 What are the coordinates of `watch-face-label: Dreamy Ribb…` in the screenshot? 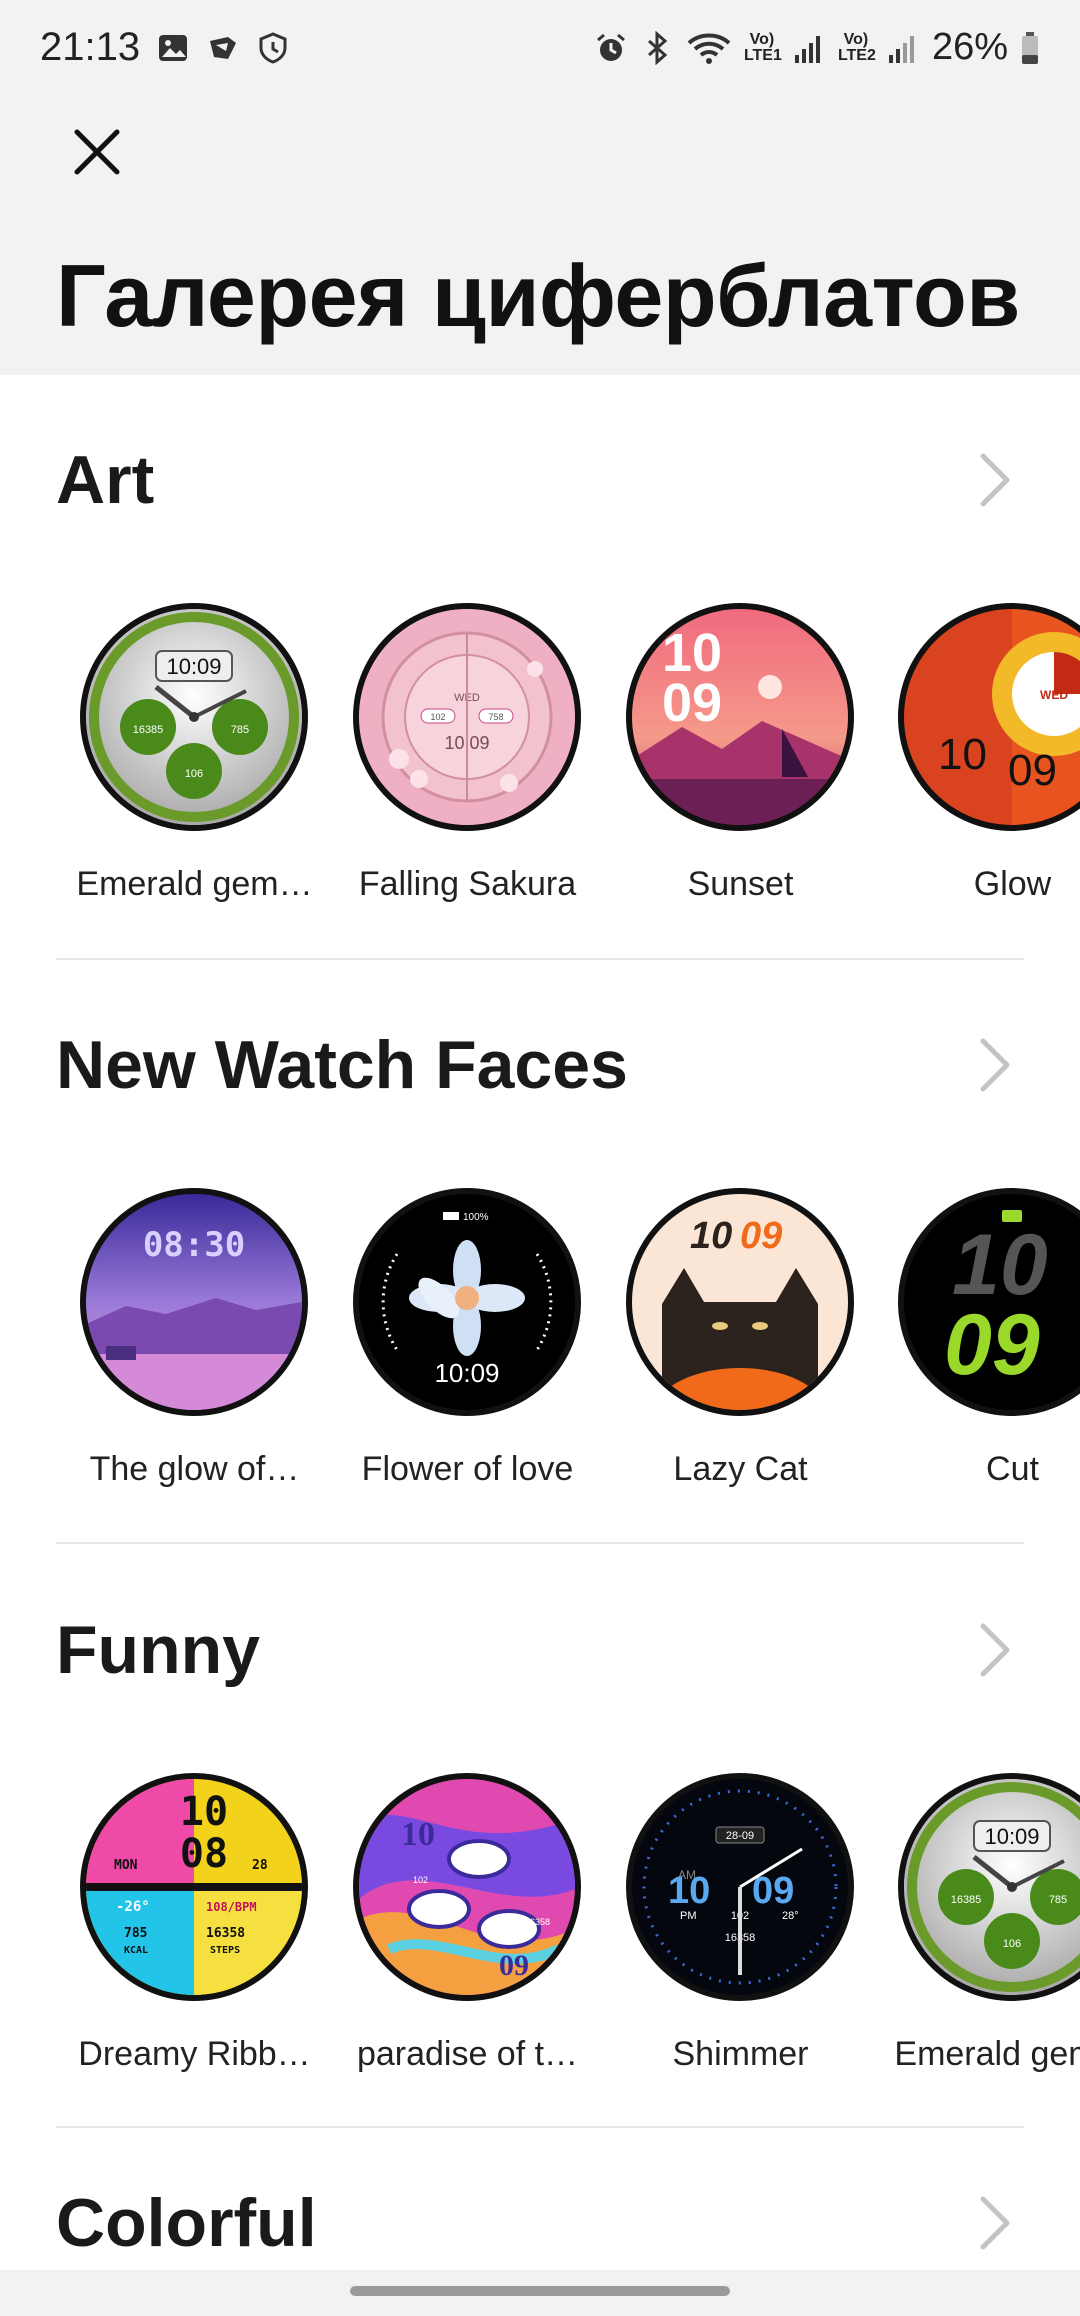 It's located at (194, 2054).